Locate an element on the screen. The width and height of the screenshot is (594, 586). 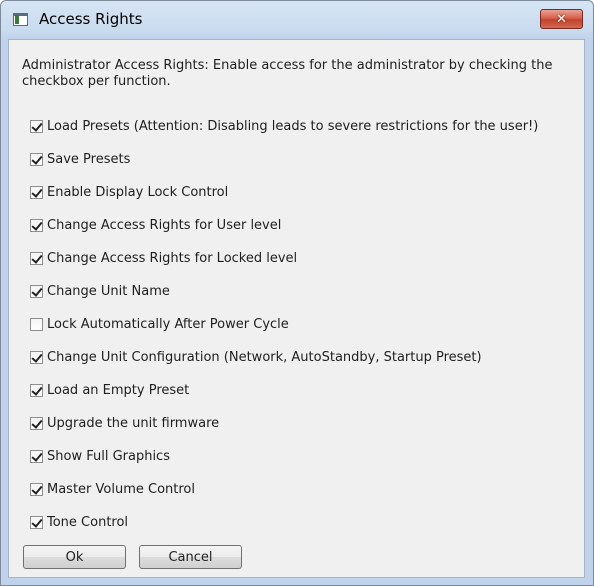
option-change-unit-name: Change Unit Name is located at coordinates (100, 291).